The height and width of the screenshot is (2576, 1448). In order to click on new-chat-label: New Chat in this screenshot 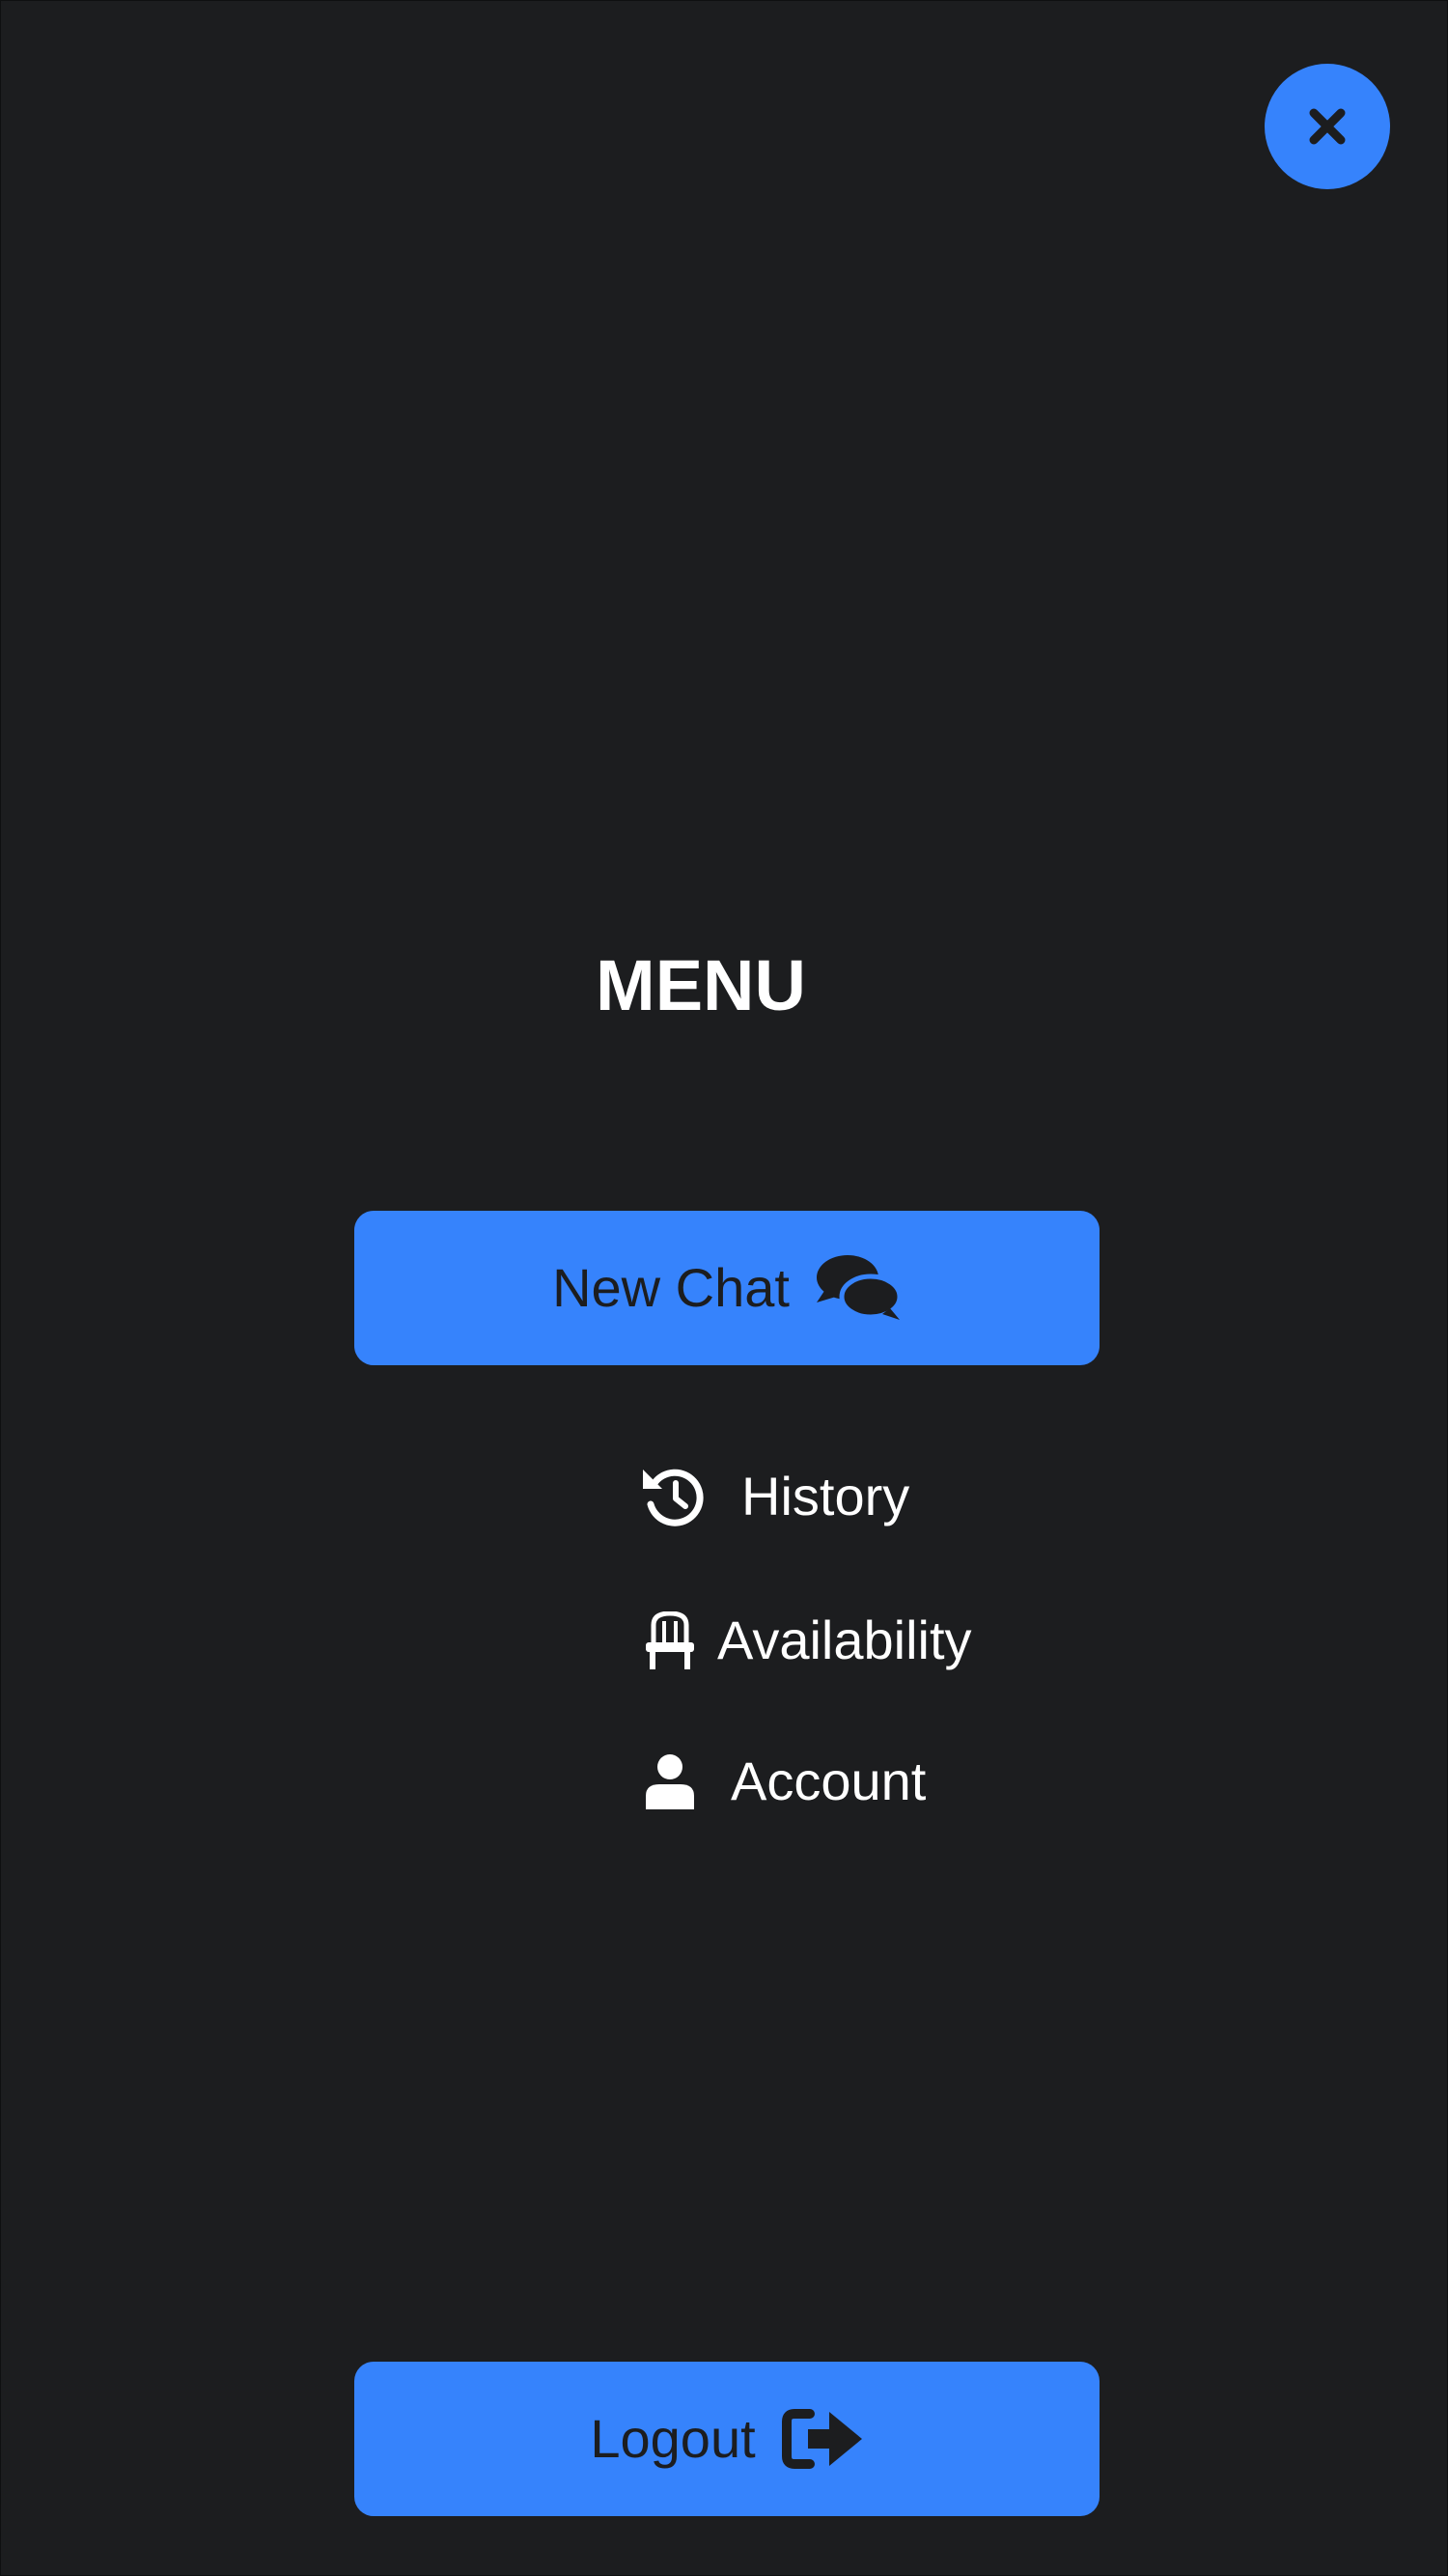, I will do `click(671, 1287)`.